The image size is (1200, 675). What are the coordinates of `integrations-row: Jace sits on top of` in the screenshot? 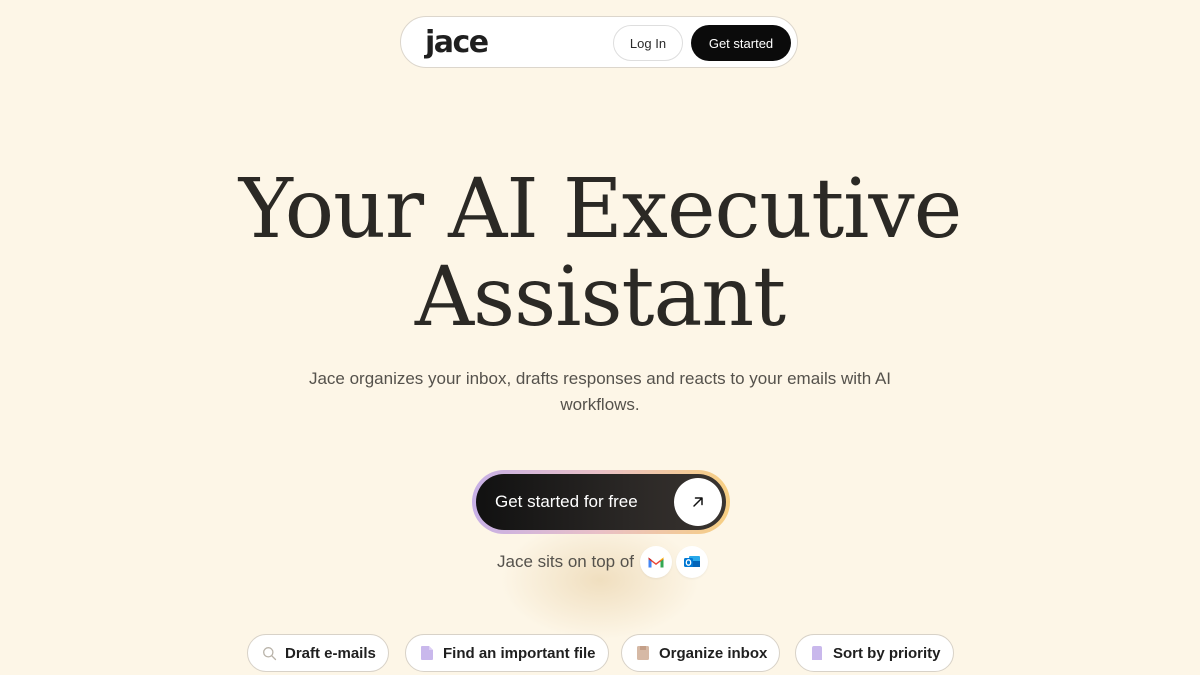 It's located at (603, 562).